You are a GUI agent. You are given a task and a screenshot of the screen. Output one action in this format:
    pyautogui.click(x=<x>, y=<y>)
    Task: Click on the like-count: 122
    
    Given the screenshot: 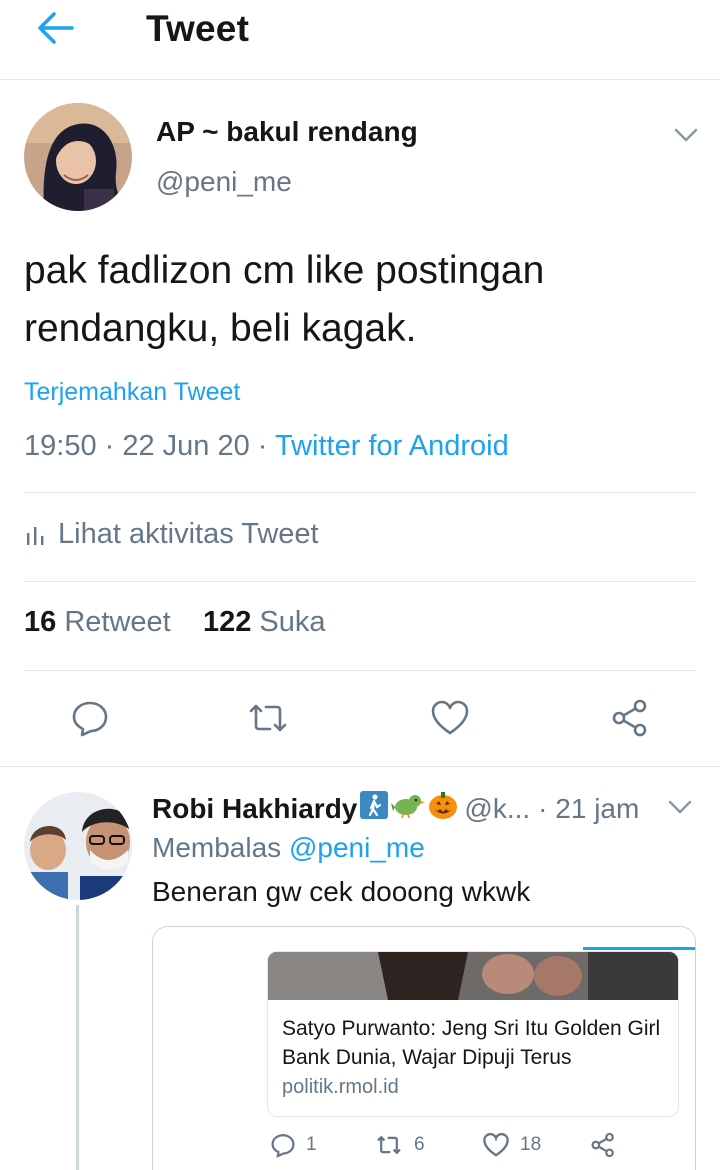 What is the action you would take?
    pyautogui.click(x=227, y=622)
    